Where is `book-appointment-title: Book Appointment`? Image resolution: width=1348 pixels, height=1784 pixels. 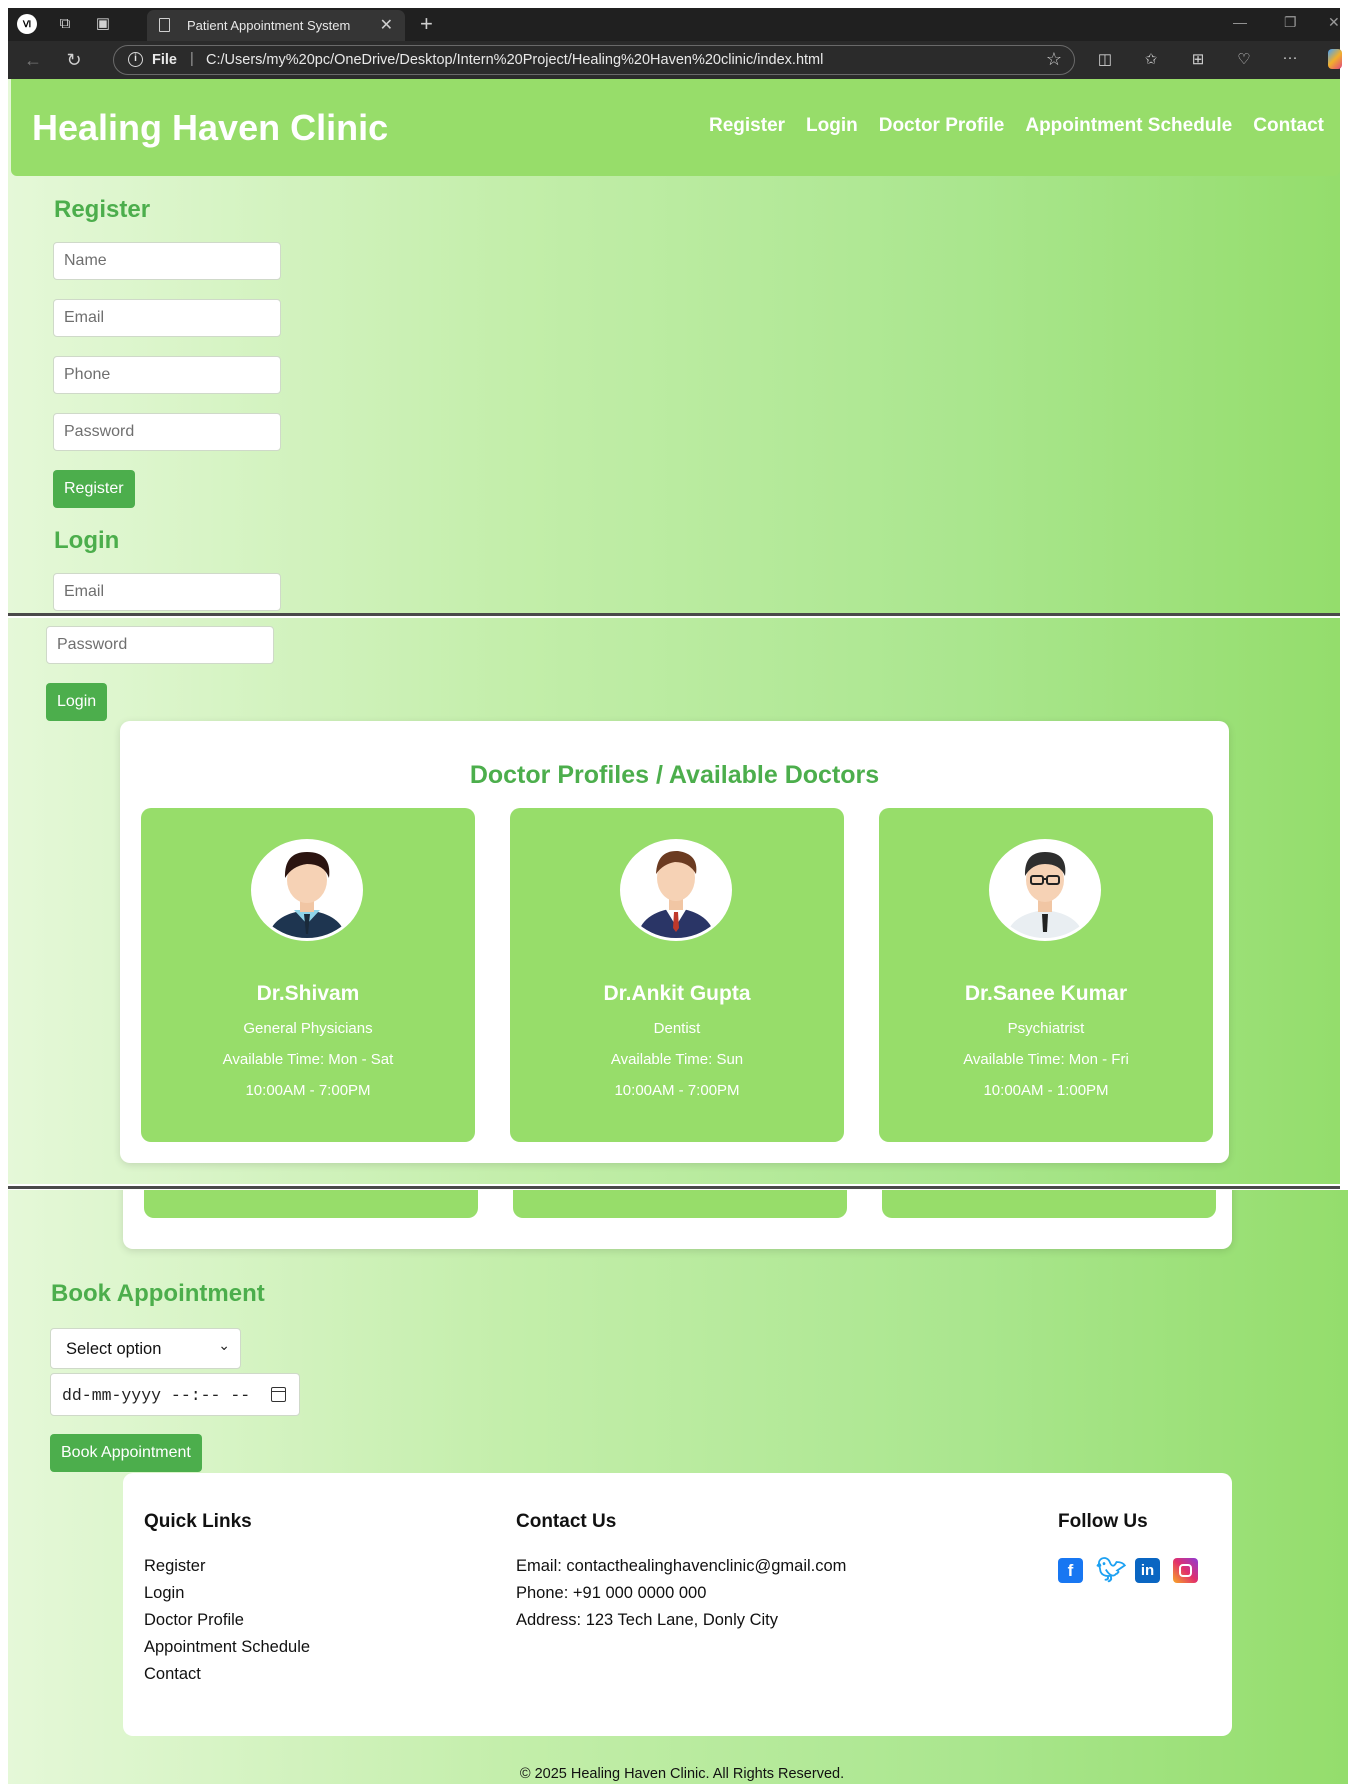 book-appointment-title: Book Appointment is located at coordinates (158, 1293).